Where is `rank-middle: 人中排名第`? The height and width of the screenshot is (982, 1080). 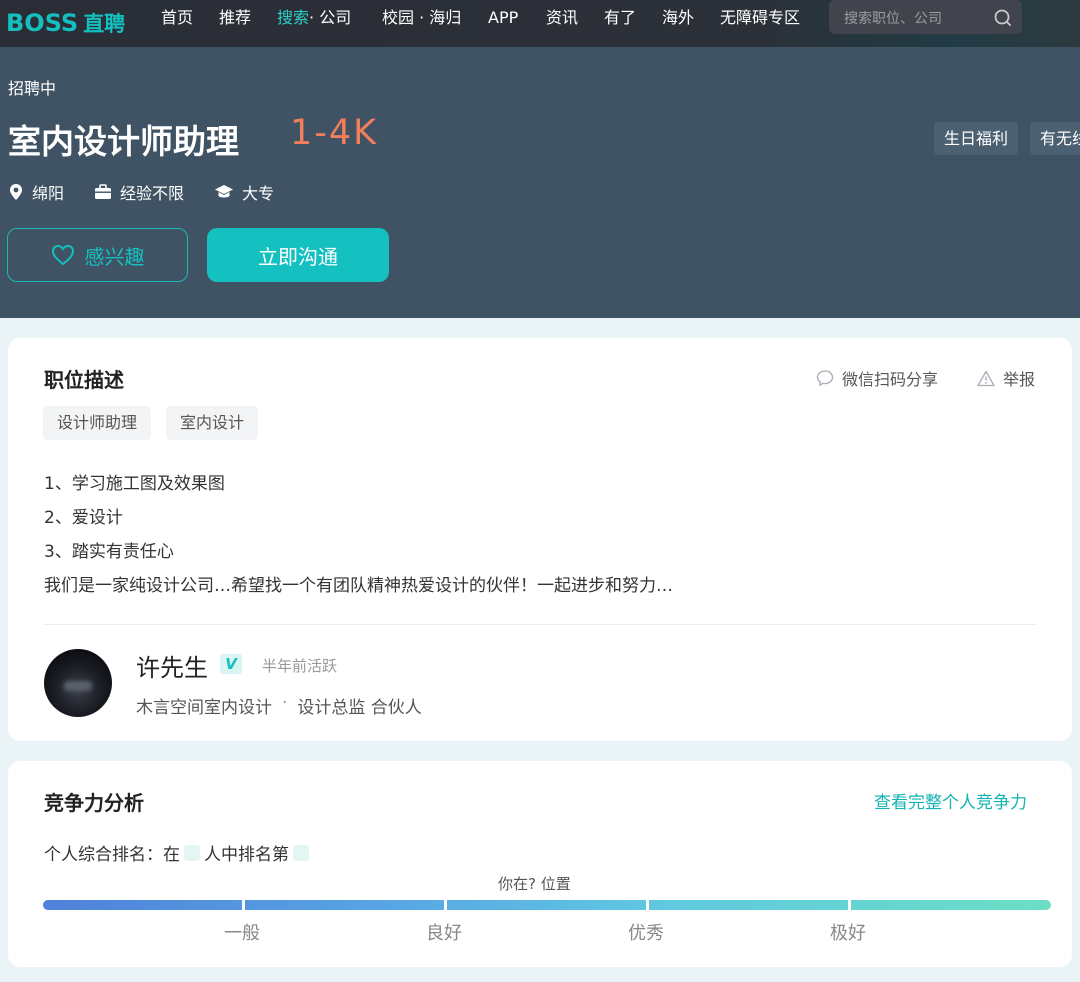 rank-middle: 人中排名第 is located at coordinates (246, 855).